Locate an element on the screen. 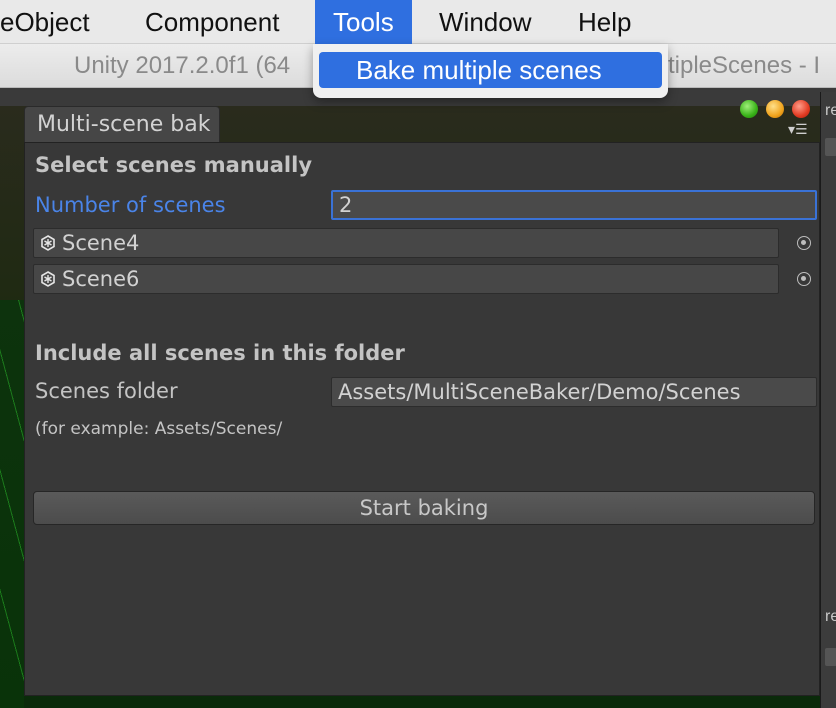 This screenshot has height=708, width=836. menu-help: Help is located at coordinates (604, 22).